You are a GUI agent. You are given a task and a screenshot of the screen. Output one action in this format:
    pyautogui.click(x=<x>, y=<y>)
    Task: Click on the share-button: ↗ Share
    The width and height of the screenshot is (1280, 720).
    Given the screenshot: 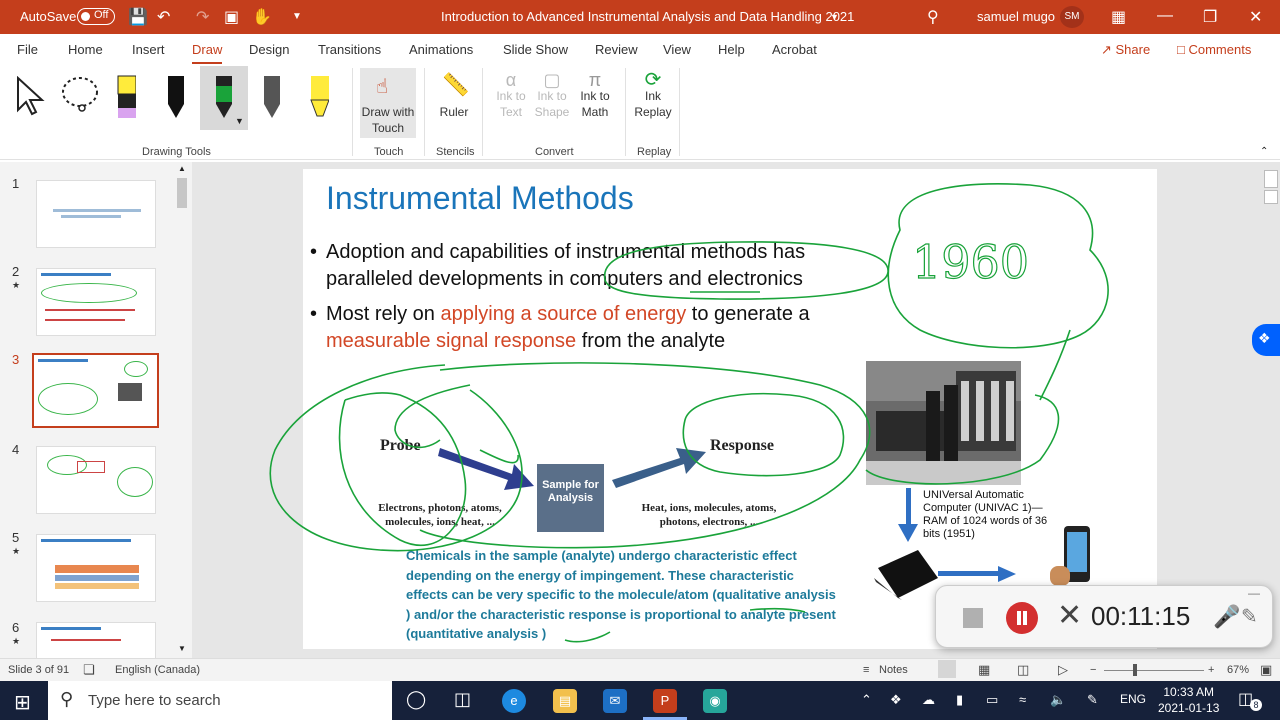 What is the action you would take?
    pyautogui.click(x=1125, y=50)
    